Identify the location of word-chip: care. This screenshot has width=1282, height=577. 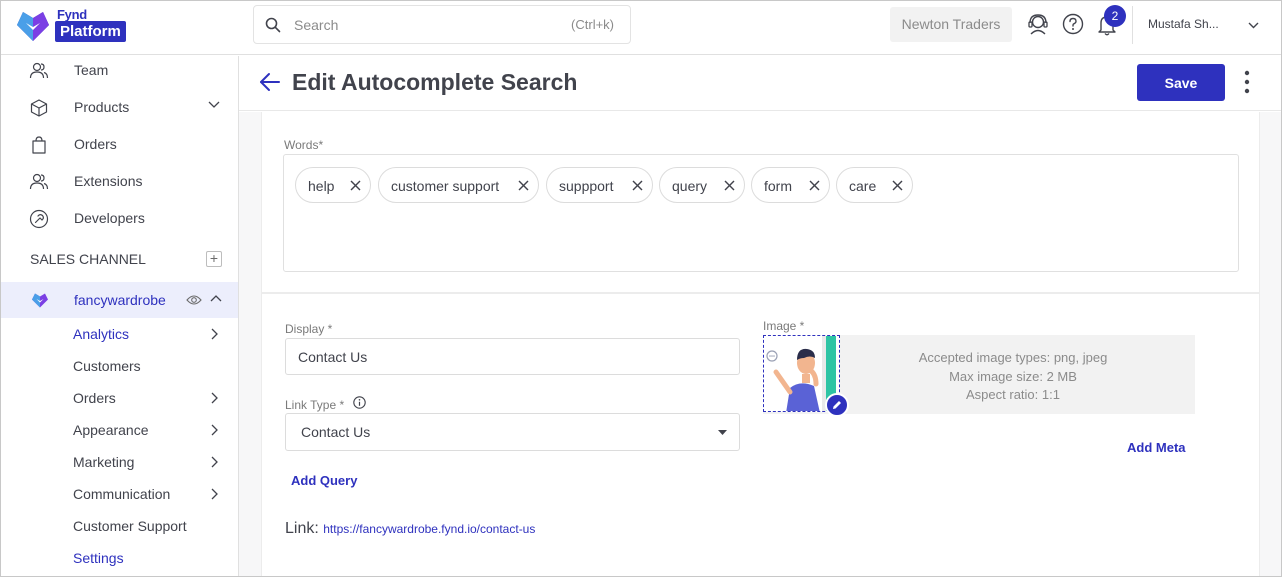
(874, 185).